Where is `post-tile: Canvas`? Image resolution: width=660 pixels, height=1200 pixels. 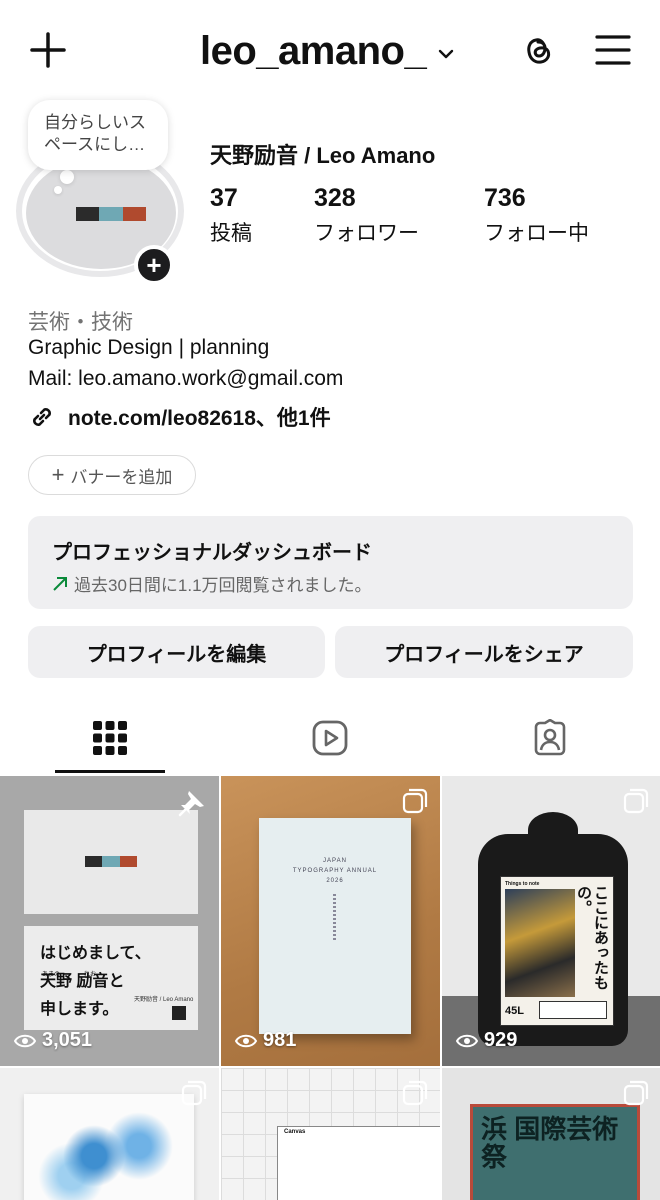 post-tile: Canvas is located at coordinates (330, 1134).